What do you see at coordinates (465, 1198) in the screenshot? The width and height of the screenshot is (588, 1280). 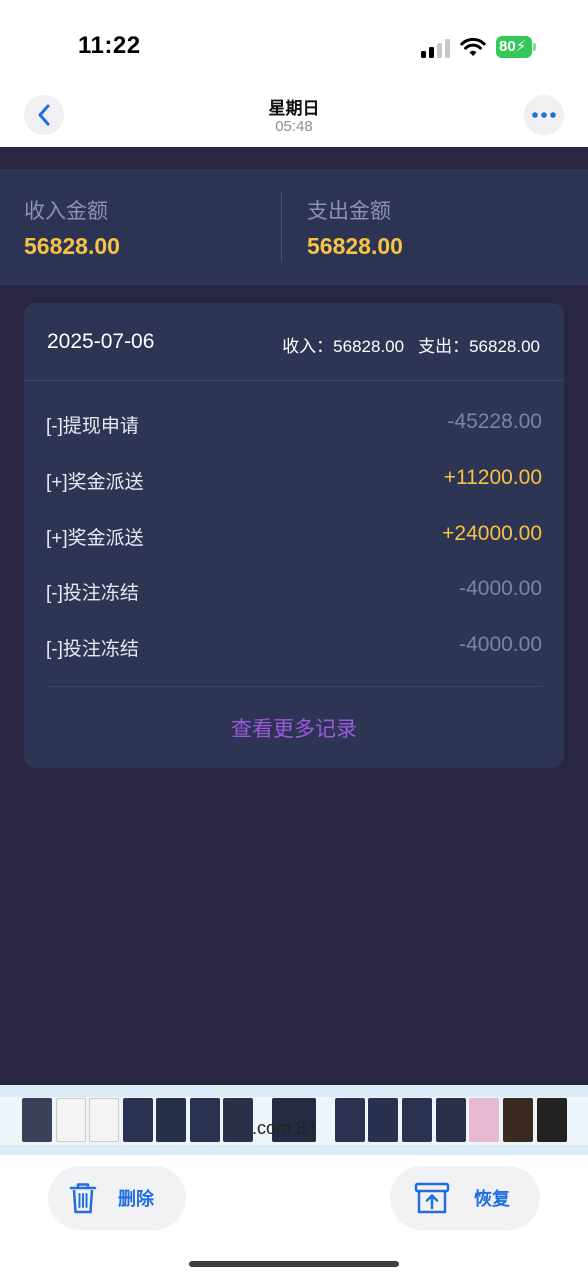 I see `restore-button: 恢复` at bounding box center [465, 1198].